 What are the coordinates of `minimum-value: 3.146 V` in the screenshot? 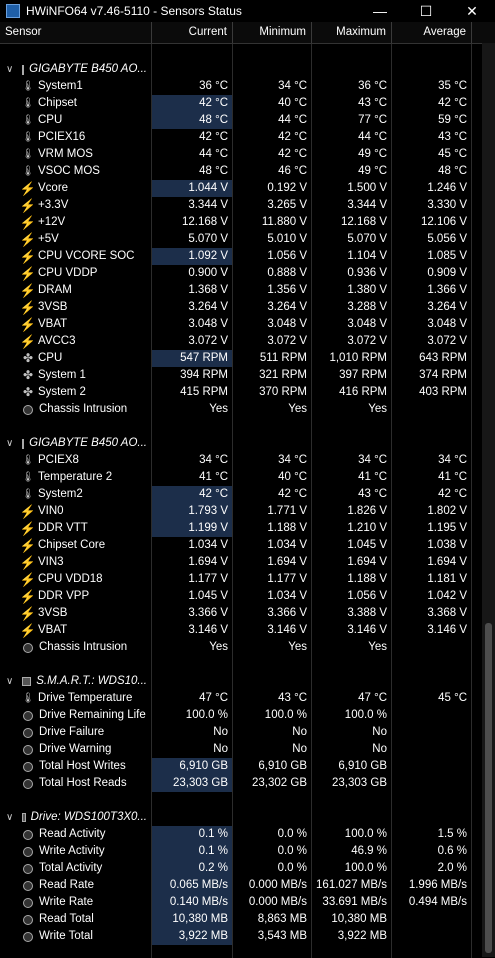 It's located at (272, 630).